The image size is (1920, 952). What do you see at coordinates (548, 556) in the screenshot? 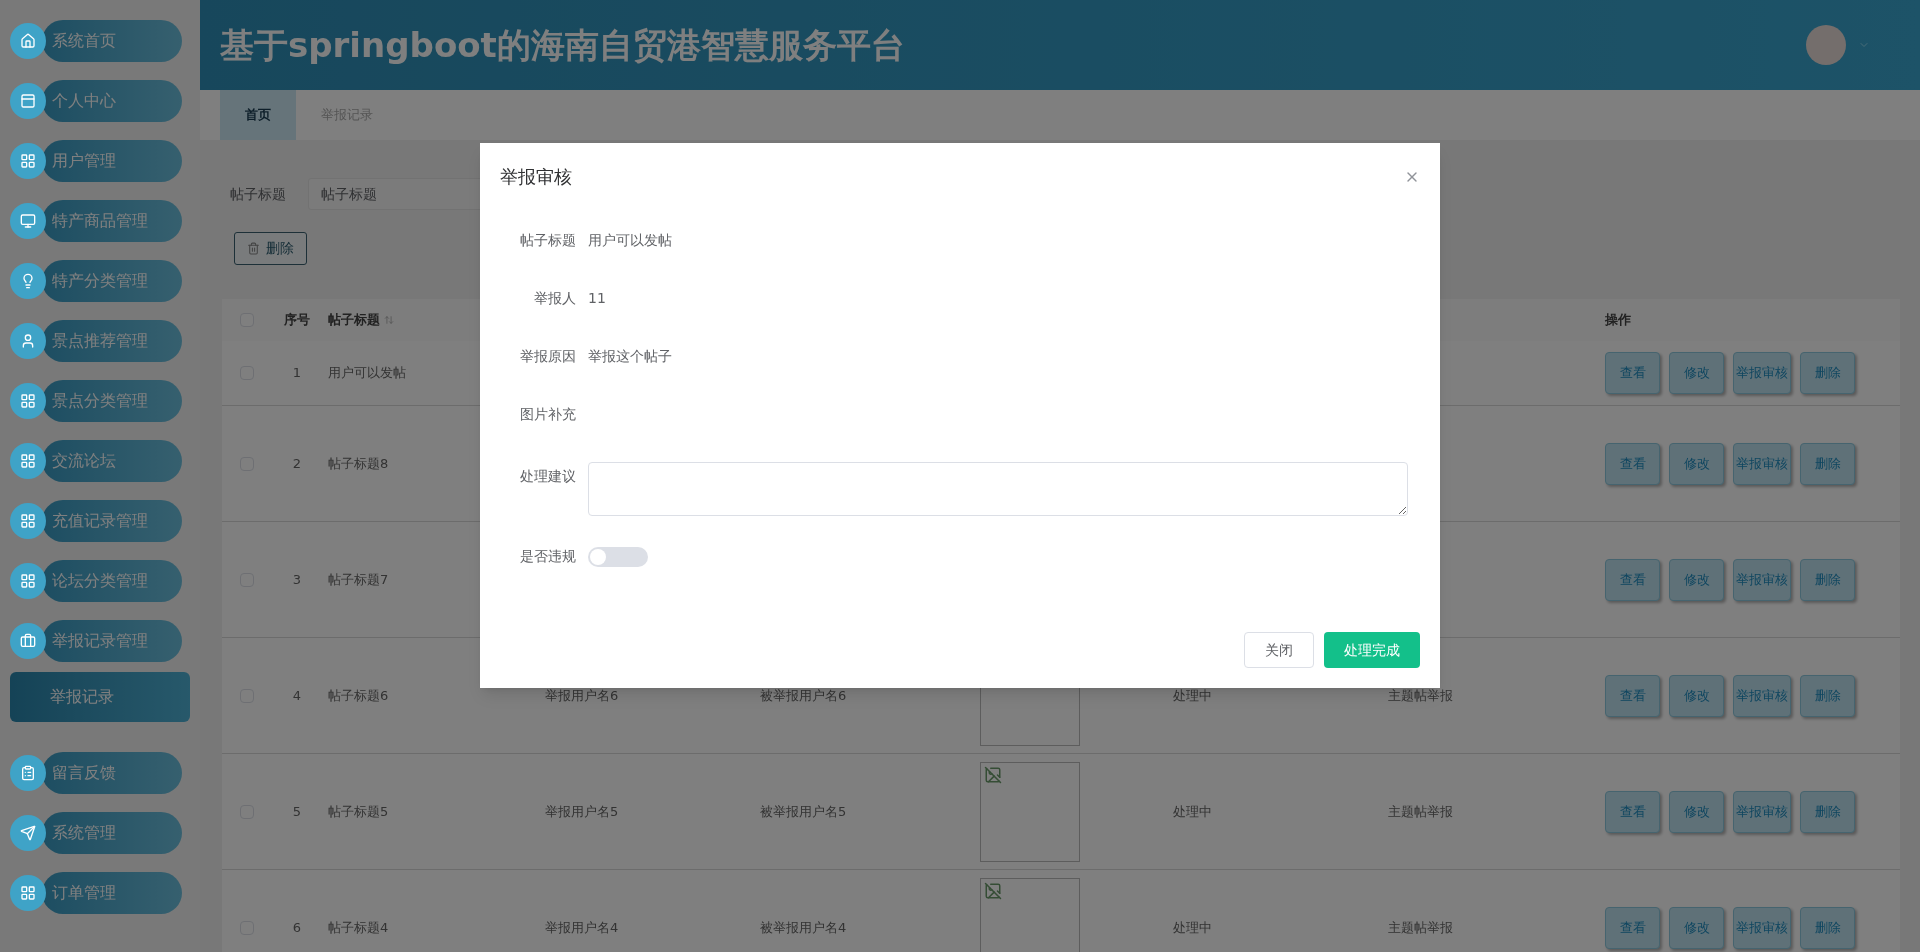
I see `field-label: 是否违规` at bounding box center [548, 556].